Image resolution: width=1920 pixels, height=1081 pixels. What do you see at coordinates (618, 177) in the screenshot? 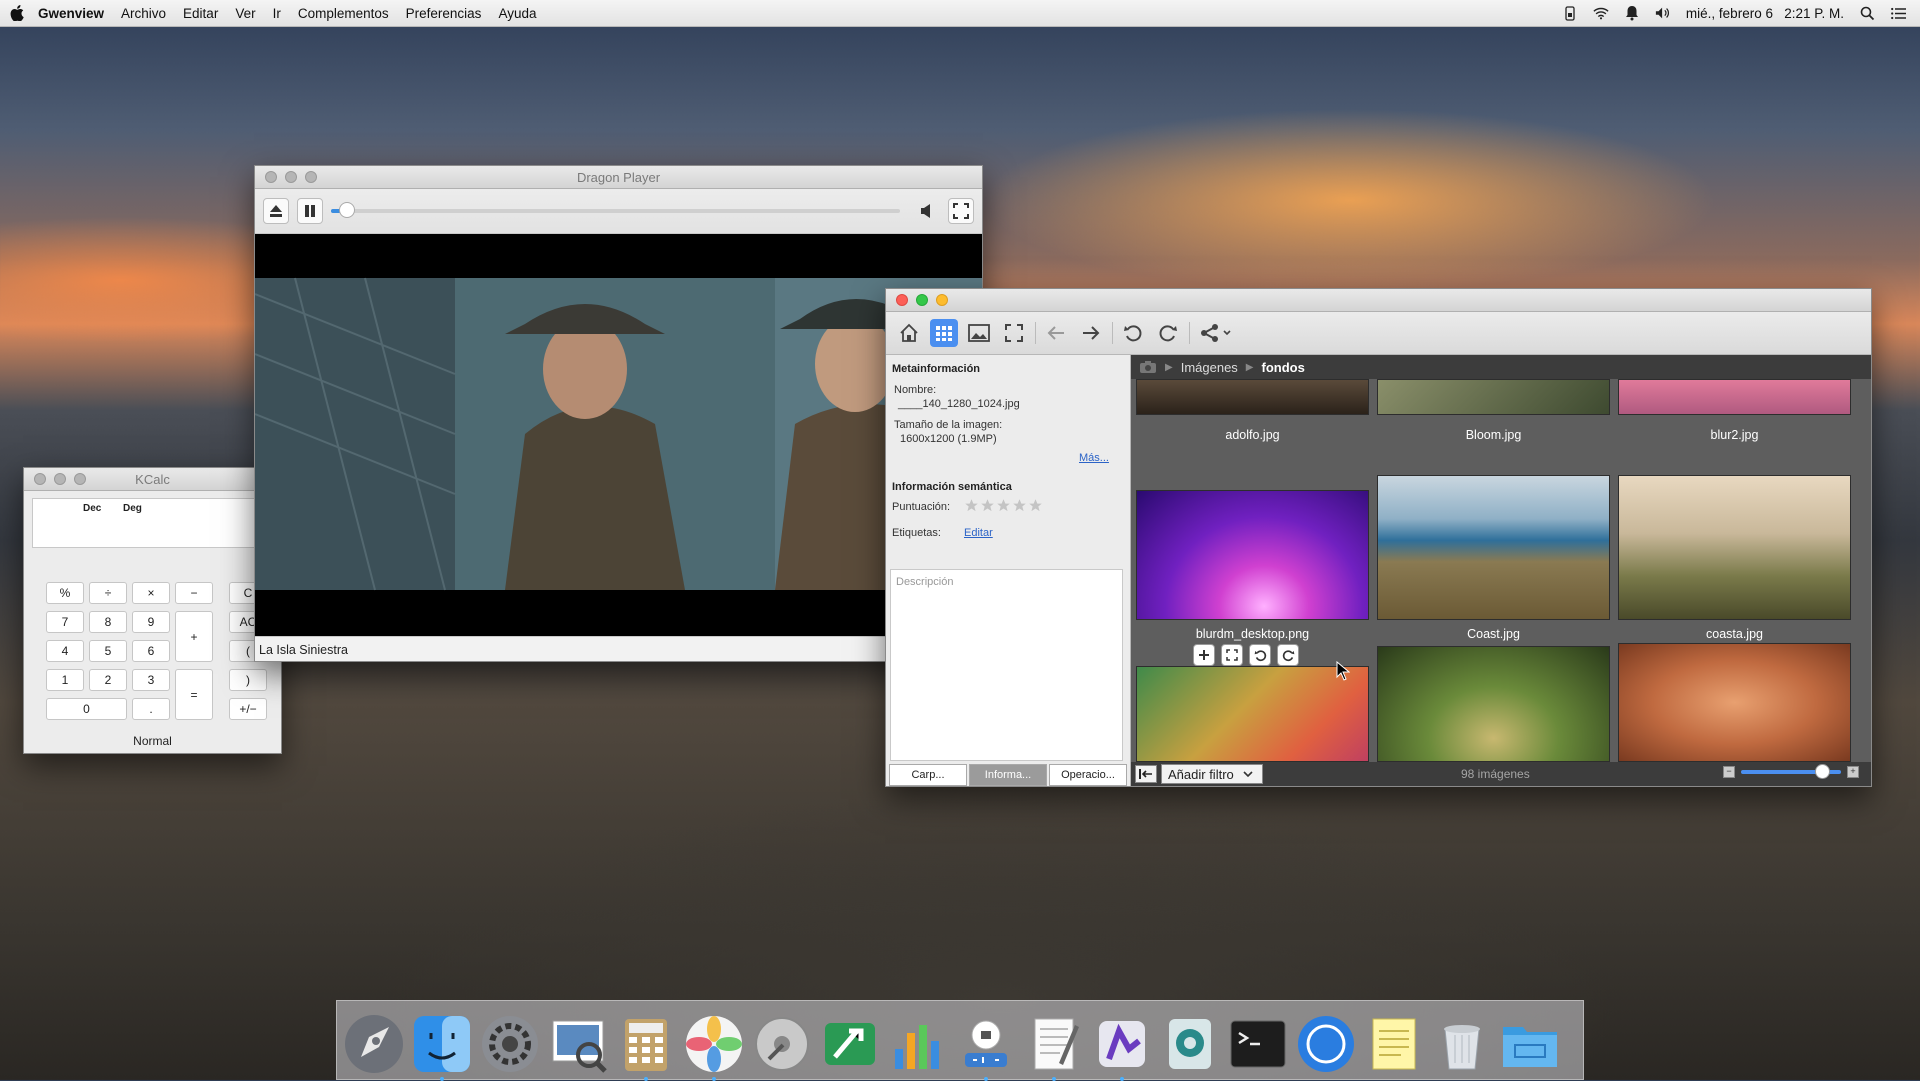
I see `dragon-titlebar: Dragon Player` at bounding box center [618, 177].